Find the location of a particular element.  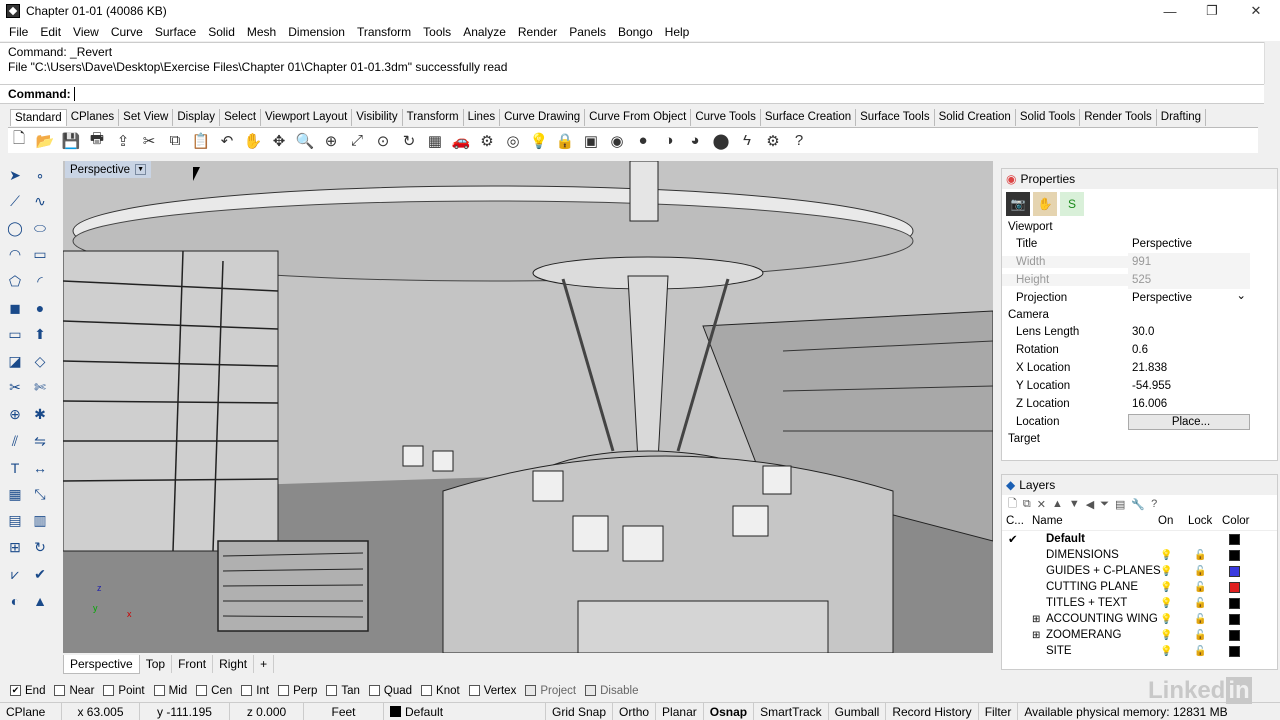

col-name: Name is located at coordinates (1047, 521).